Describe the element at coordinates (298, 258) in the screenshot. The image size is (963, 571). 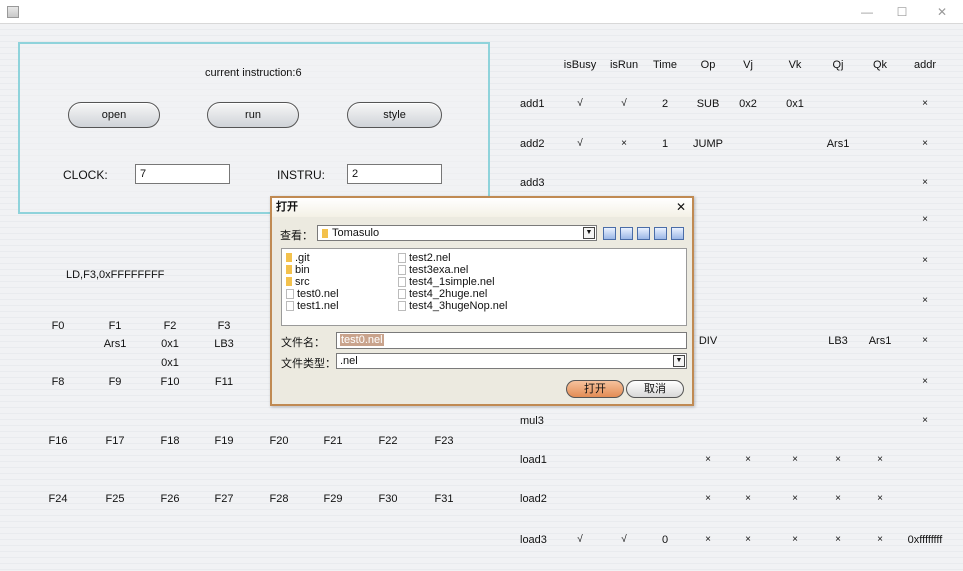
I see `list-item: .git` at that location.